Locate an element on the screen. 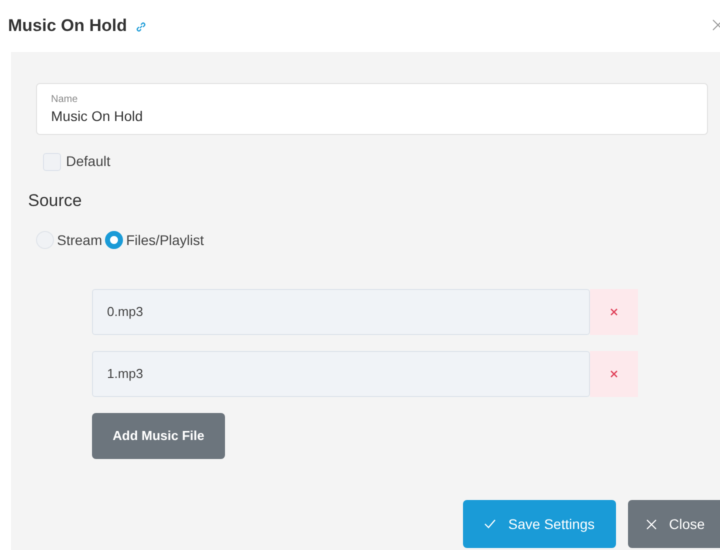 The image size is (720, 550). file-field: 1.mp3 is located at coordinates (341, 373).